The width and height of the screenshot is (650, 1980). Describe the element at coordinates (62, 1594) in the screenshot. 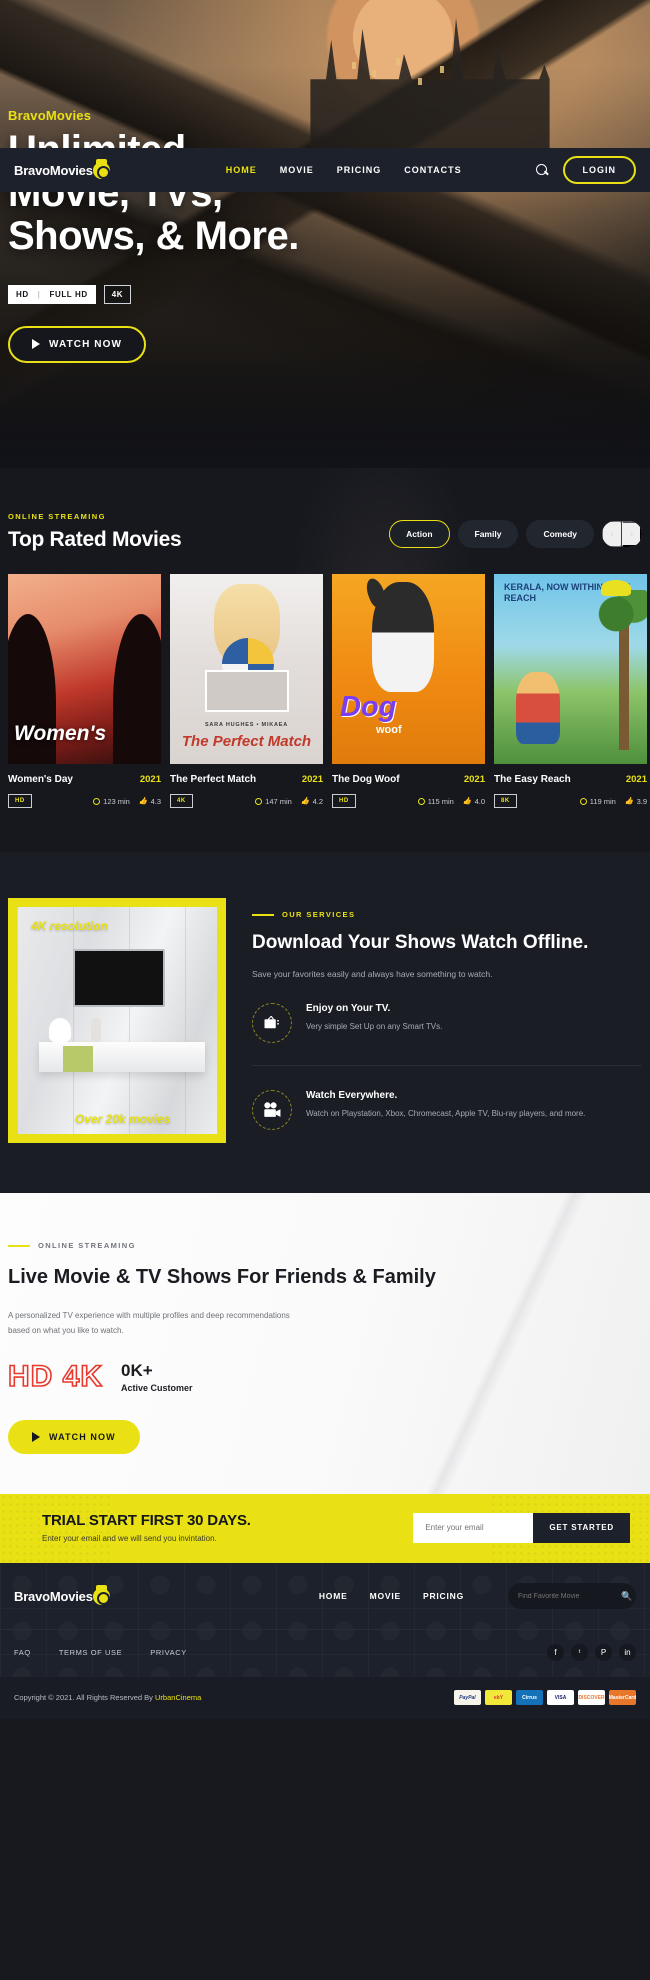

I see `footer-brand: BravoMovies` at that location.